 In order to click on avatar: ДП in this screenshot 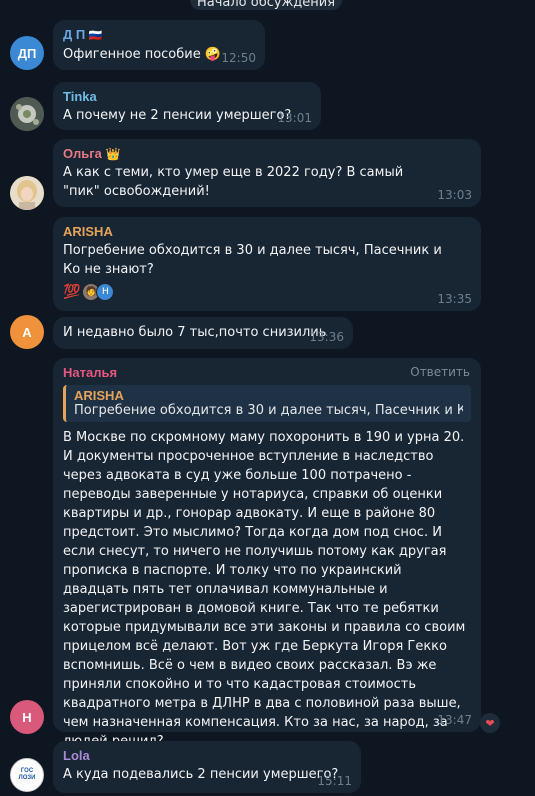, I will do `click(27, 53)`.